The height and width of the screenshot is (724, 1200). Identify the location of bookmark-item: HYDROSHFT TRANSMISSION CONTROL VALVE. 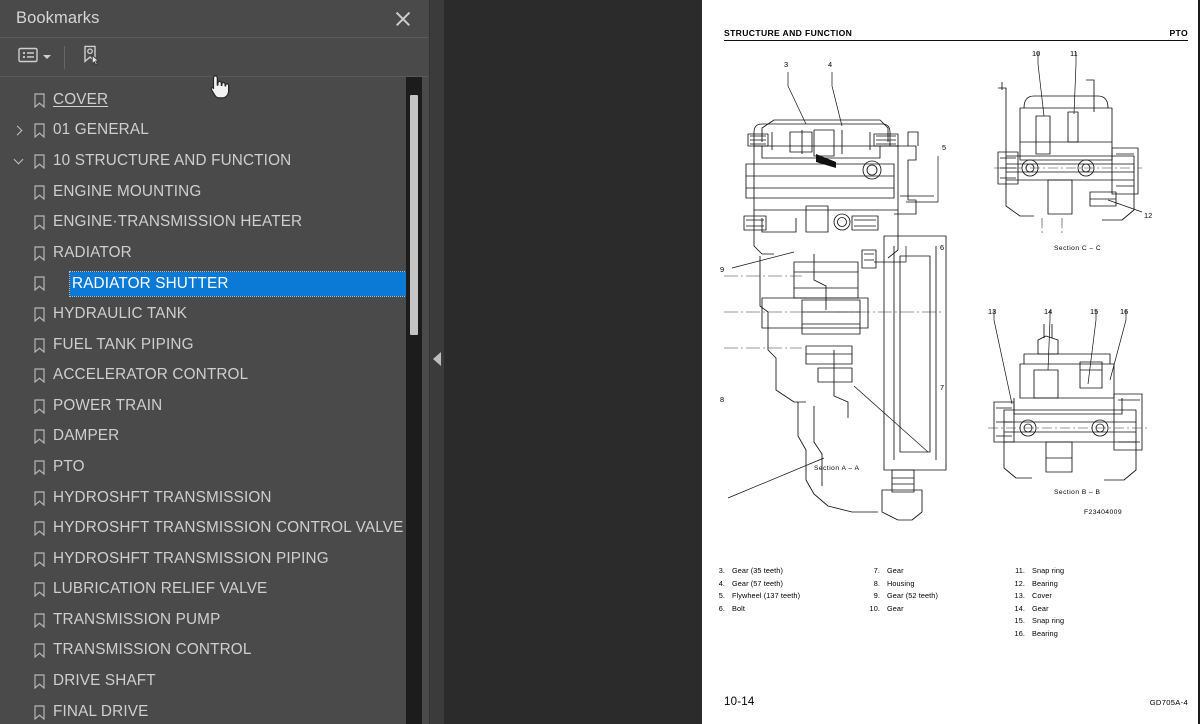
(214, 528).